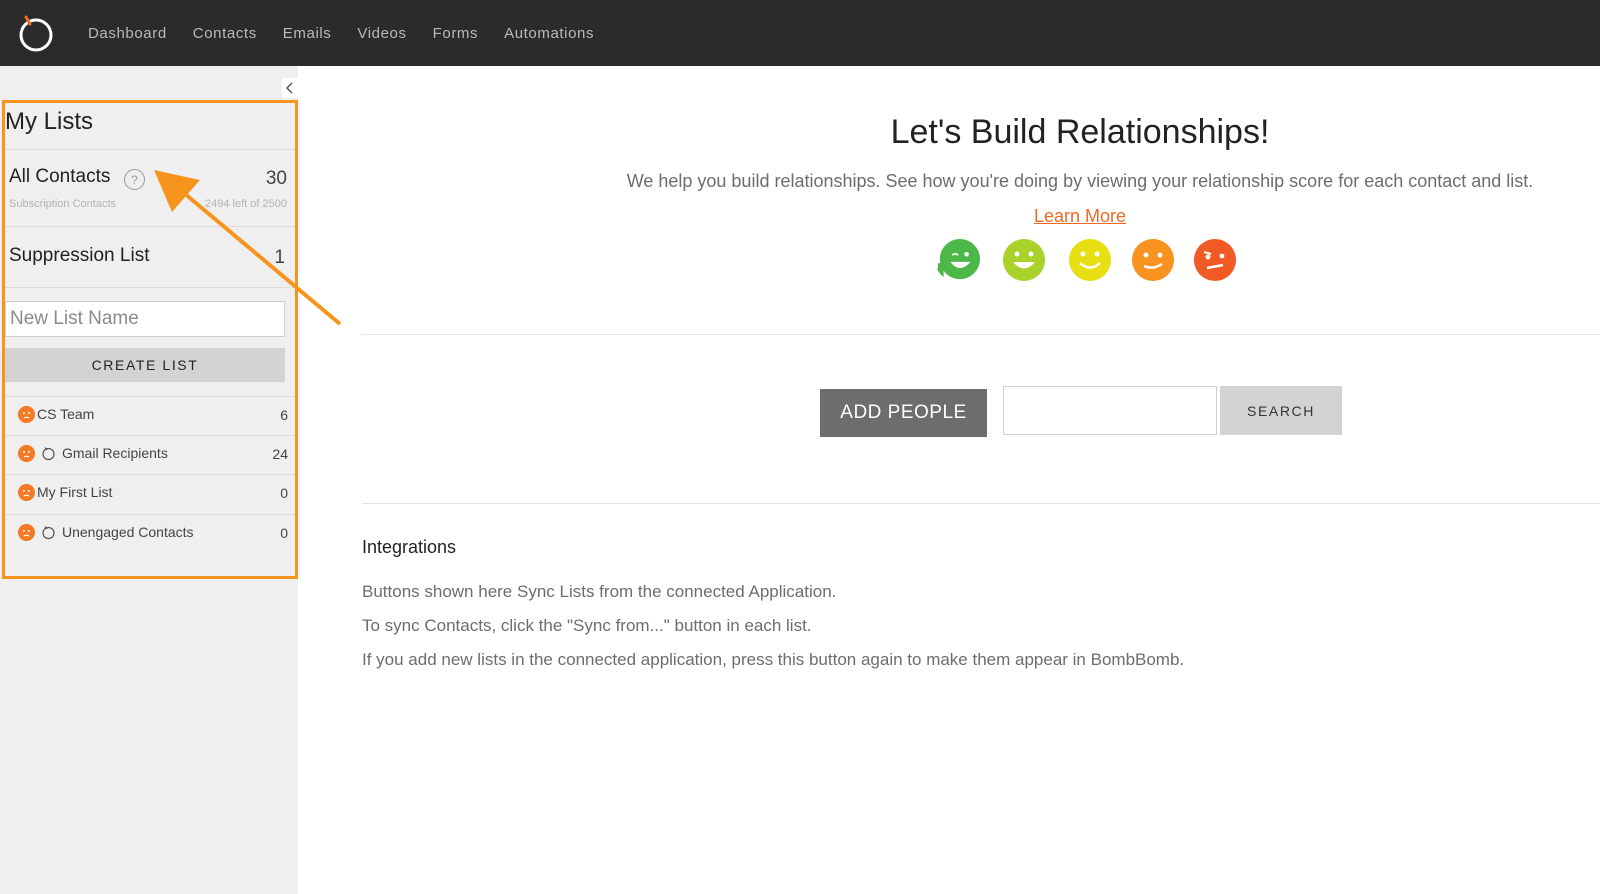 The height and width of the screenshot is (894, 1600). What do you see at coordinates (276, 178) in the screenshot?
I see `all-contacts-count: 30` at bounding box center [276, 178].